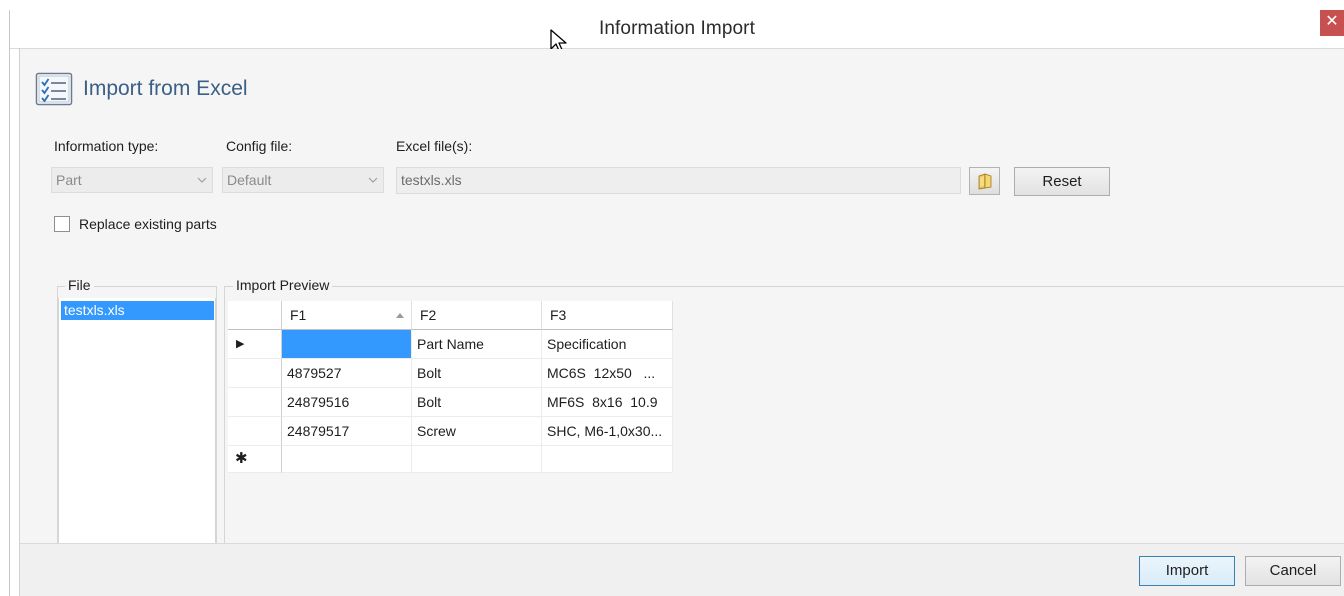  I want to click on table-cell: Screw, so click(477, 431).